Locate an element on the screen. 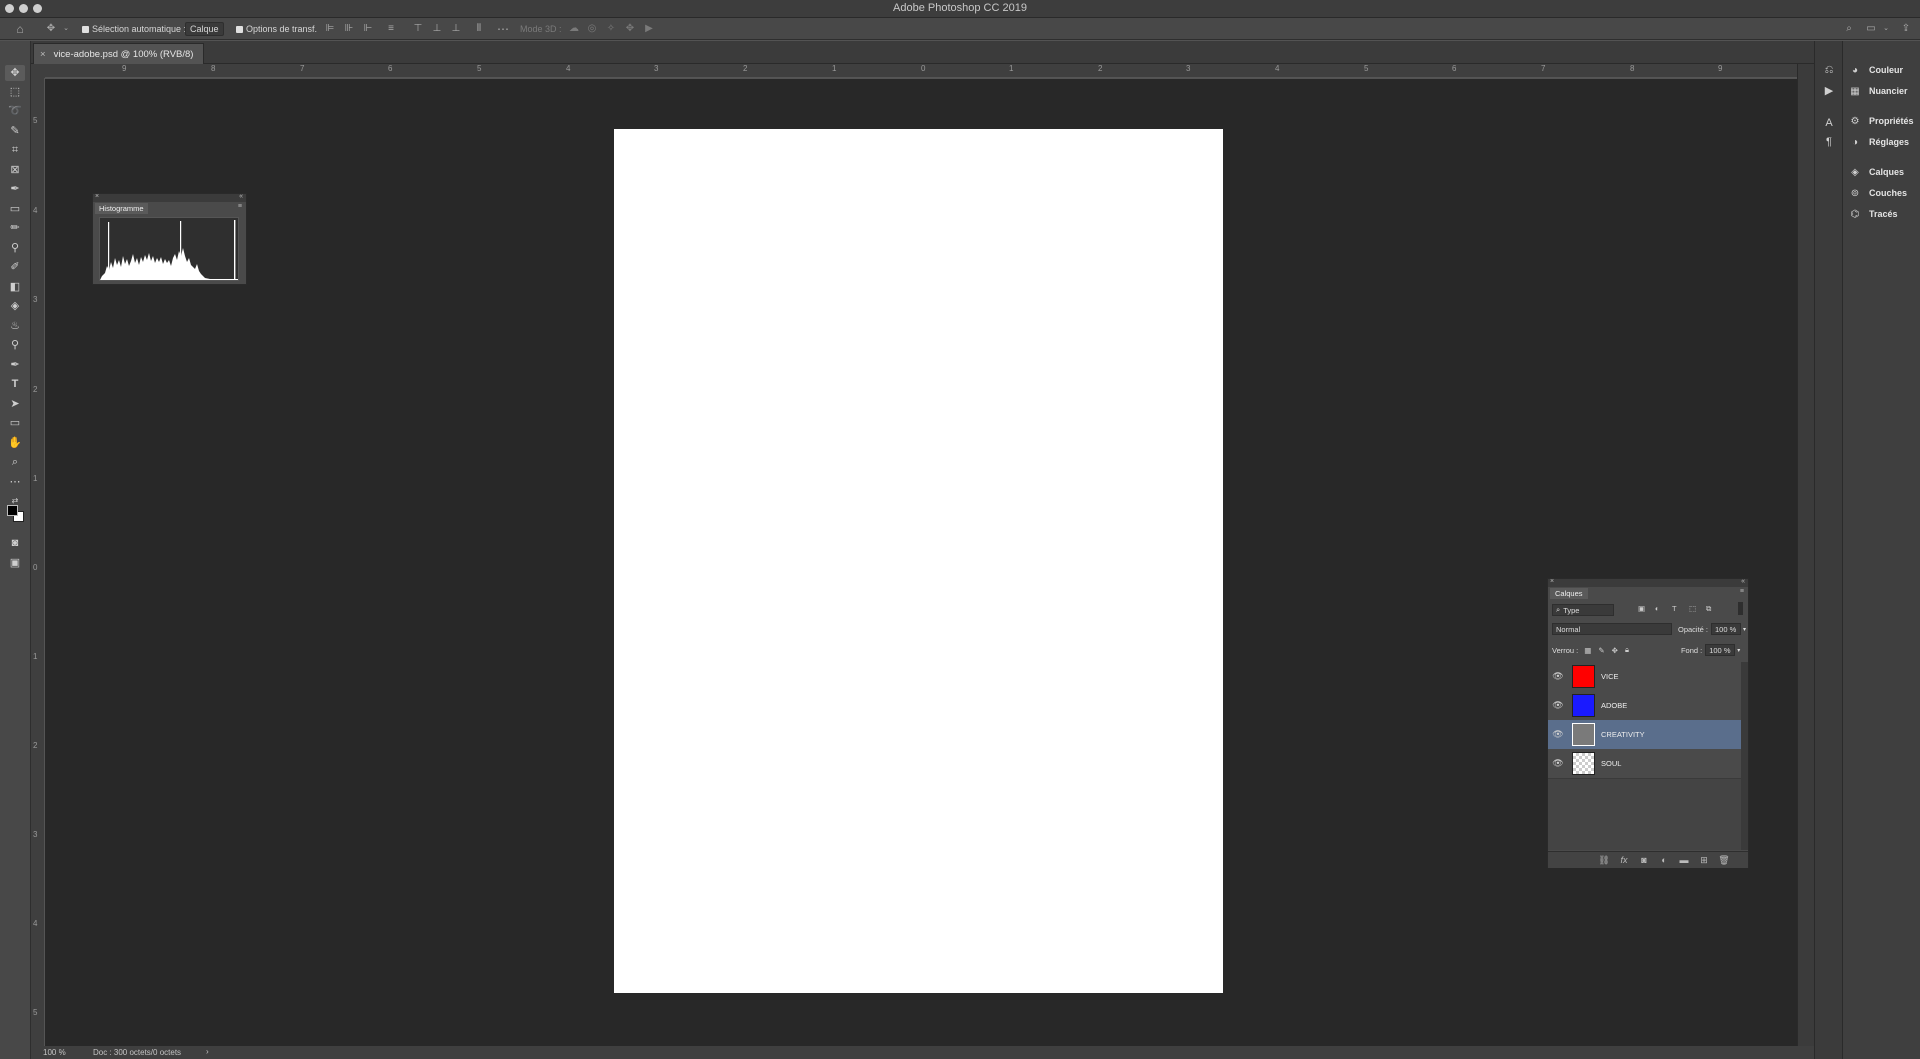  layer-list-scrollbar is located at coordinates (1744, 756).